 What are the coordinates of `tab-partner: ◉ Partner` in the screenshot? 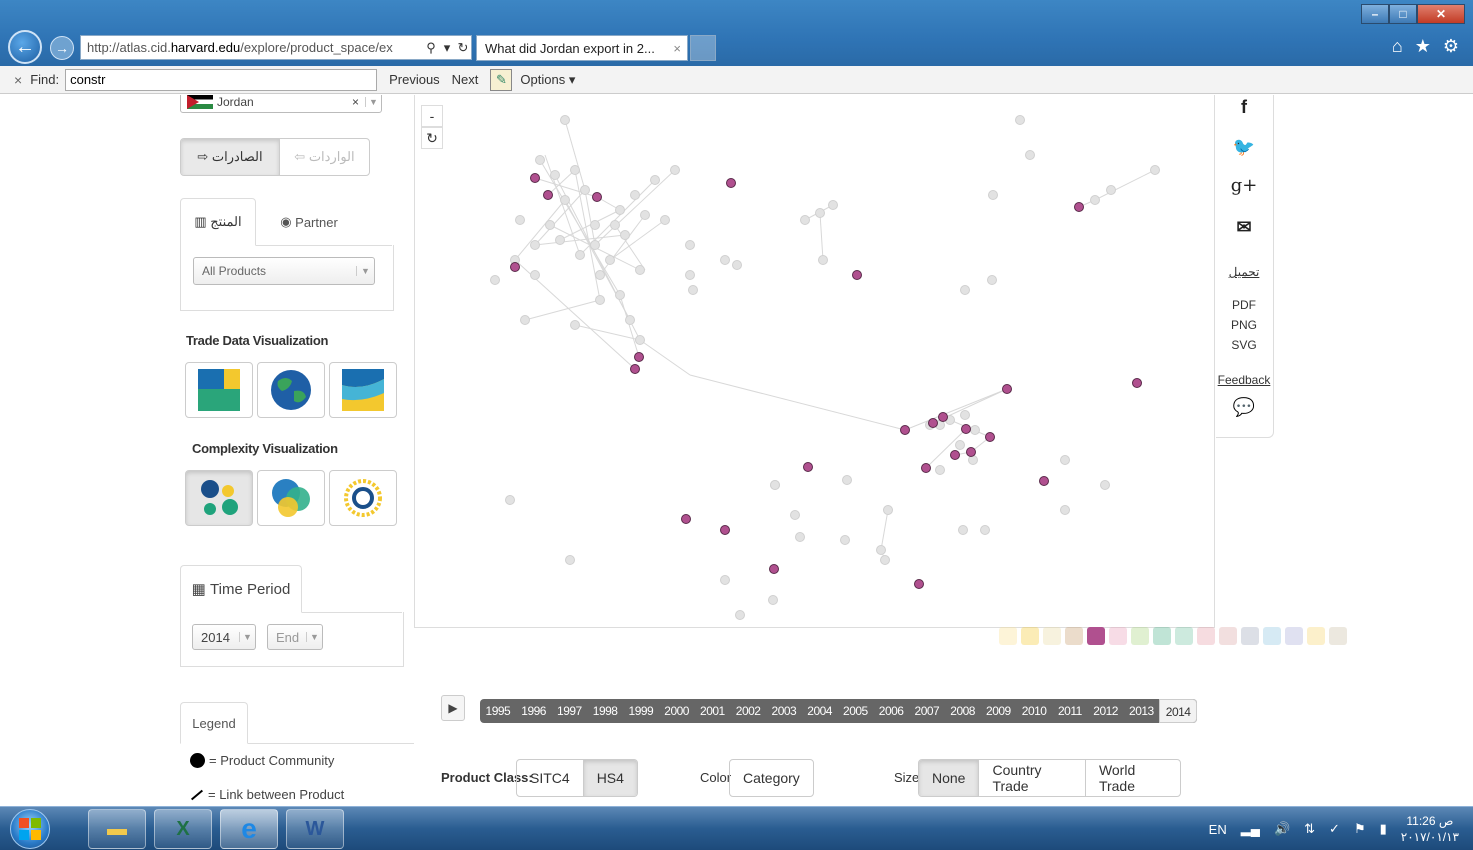 It's located at (309, 222).